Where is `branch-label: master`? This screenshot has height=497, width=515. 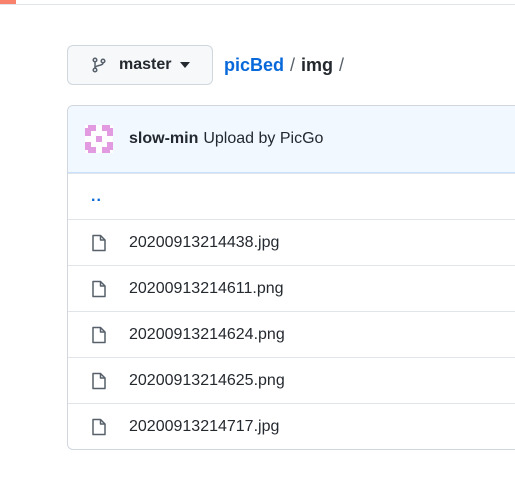
branch-label: master is located at coordinates (145, 64).